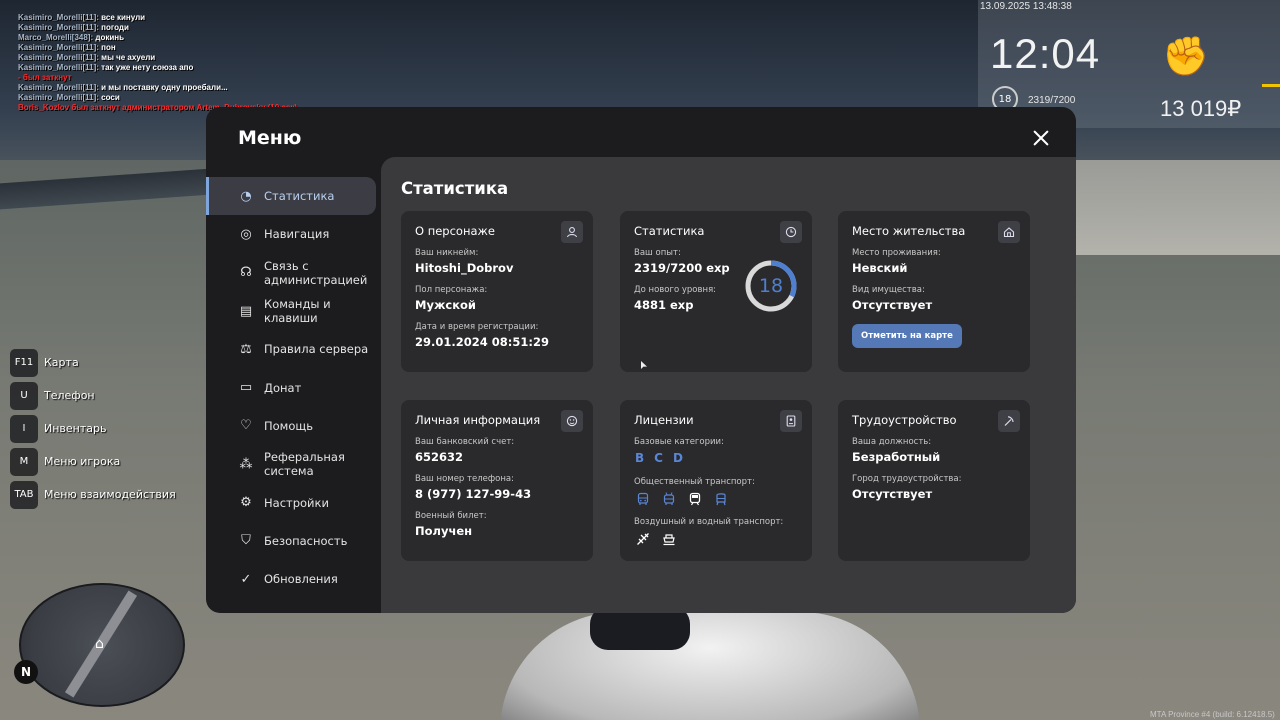  I want to click on nav-item-label: Настройки, so click(296, 502).